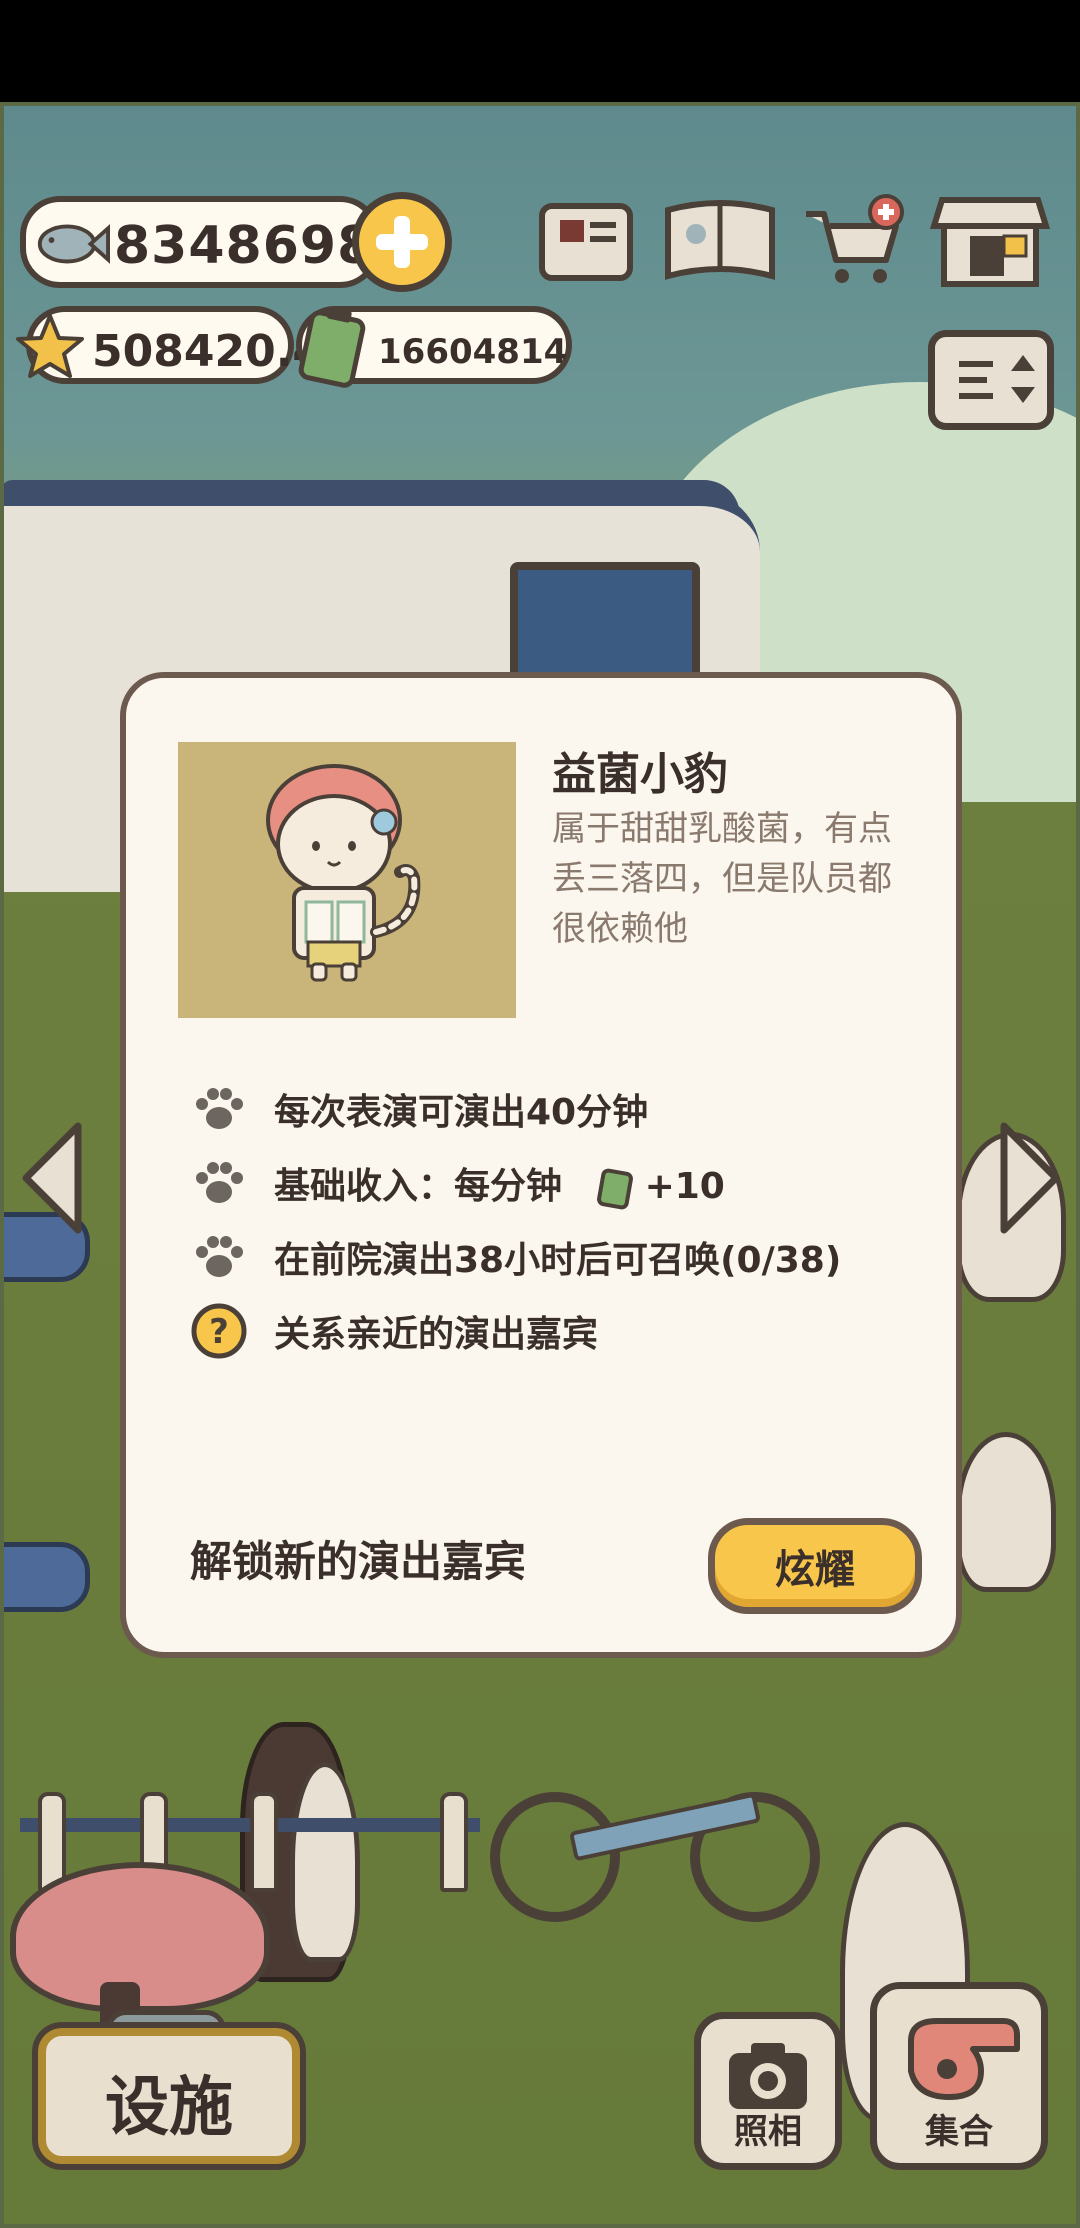  Describe the element at coordinates (964, 2059) in the screenshot. I see `whistle-icon` at that location.